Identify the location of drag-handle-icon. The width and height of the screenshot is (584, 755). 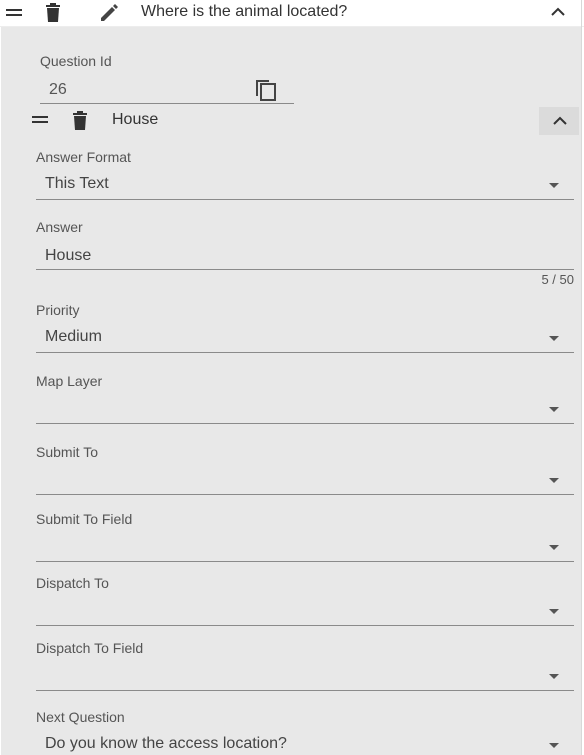
(14, 11).